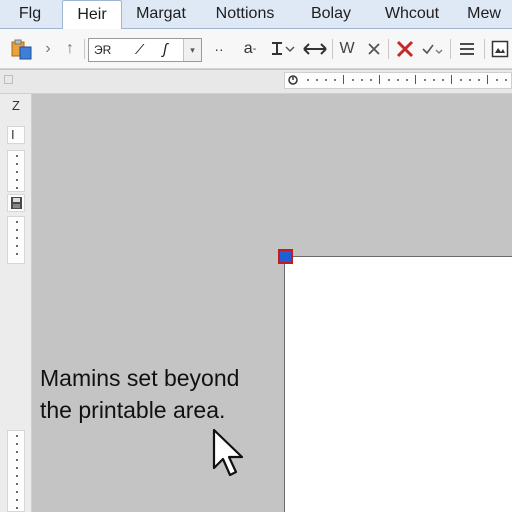  Describe the element at coordinates (285, 256) in the screenshot. I see `margin-handle` at that location.